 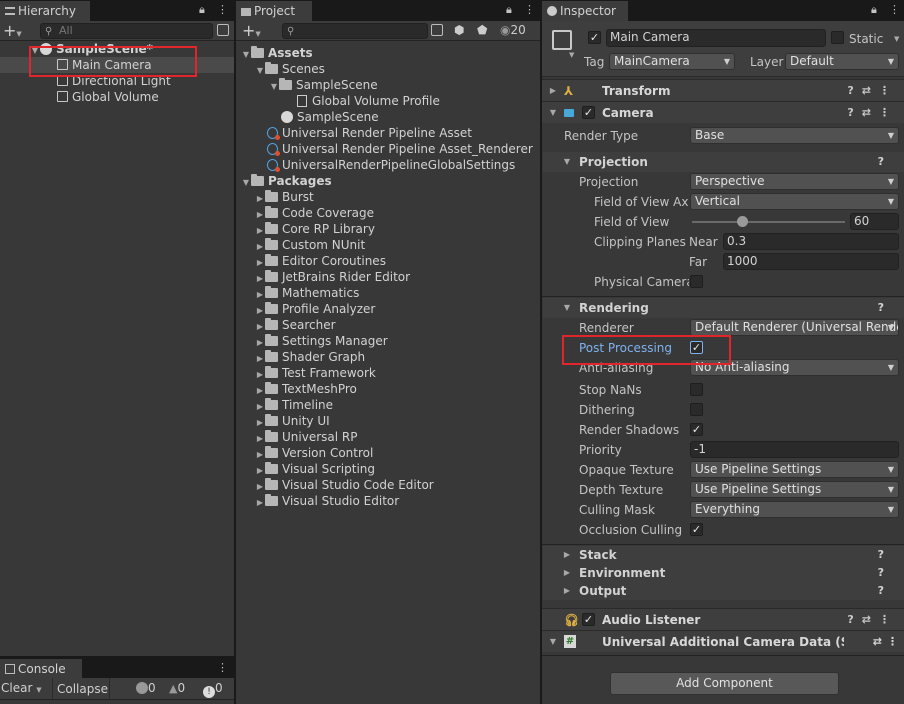 I want to click on folder-samplescene: ▼ SampleScene, so click(x=323, y=85).